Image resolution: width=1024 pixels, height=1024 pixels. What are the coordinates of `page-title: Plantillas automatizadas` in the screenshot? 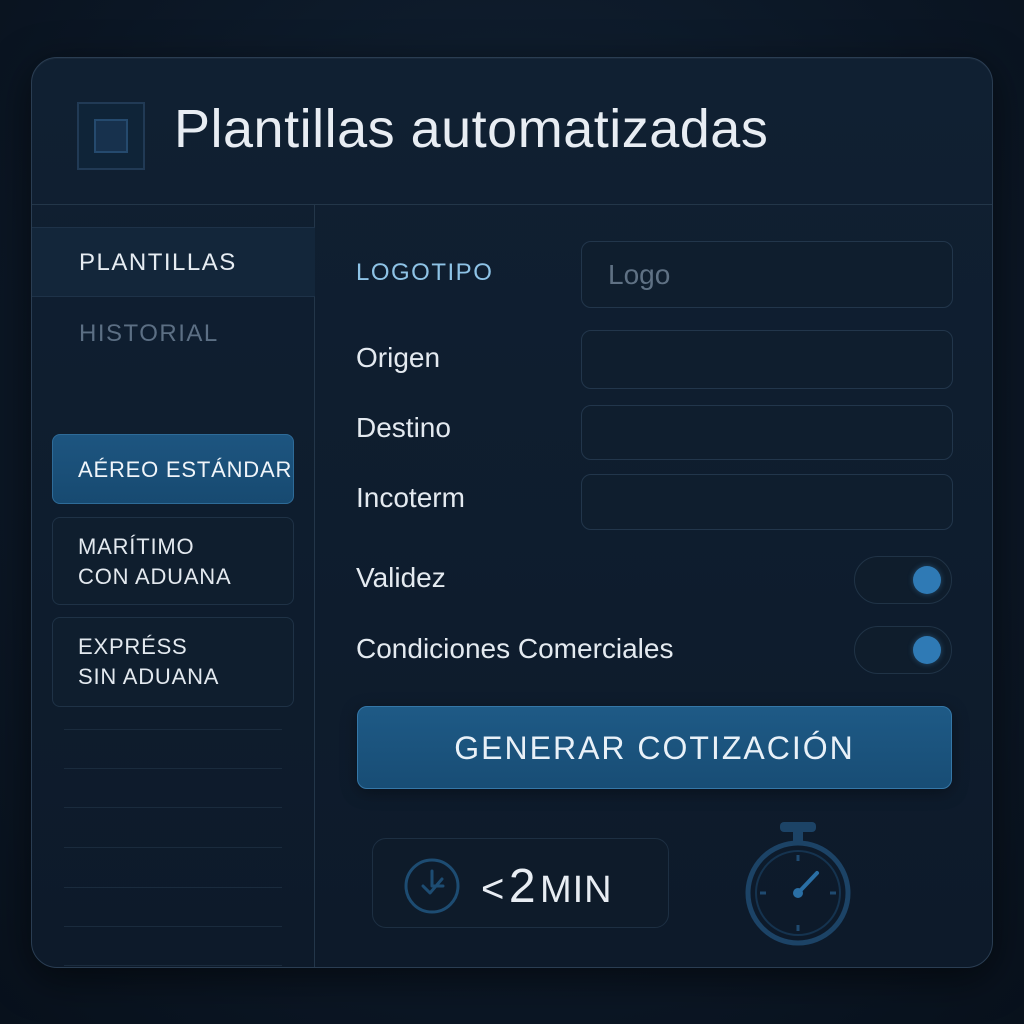 It's located at (471, 129).